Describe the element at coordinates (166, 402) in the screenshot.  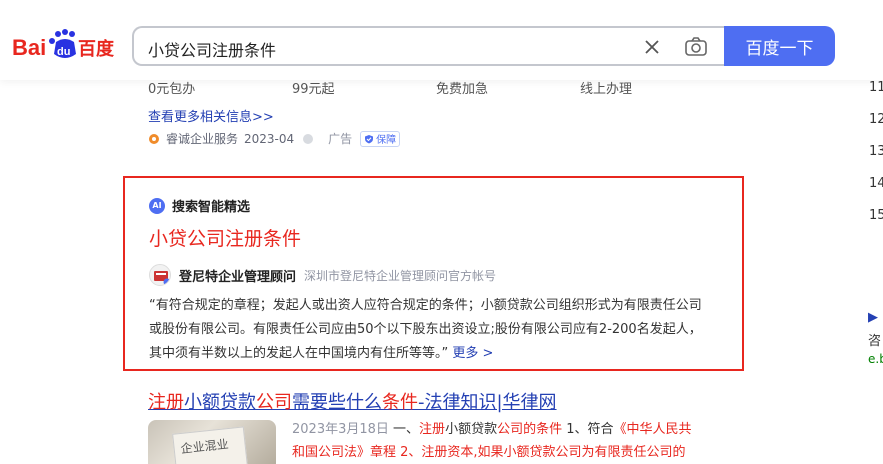
I see `title-part: 注册` at that location.